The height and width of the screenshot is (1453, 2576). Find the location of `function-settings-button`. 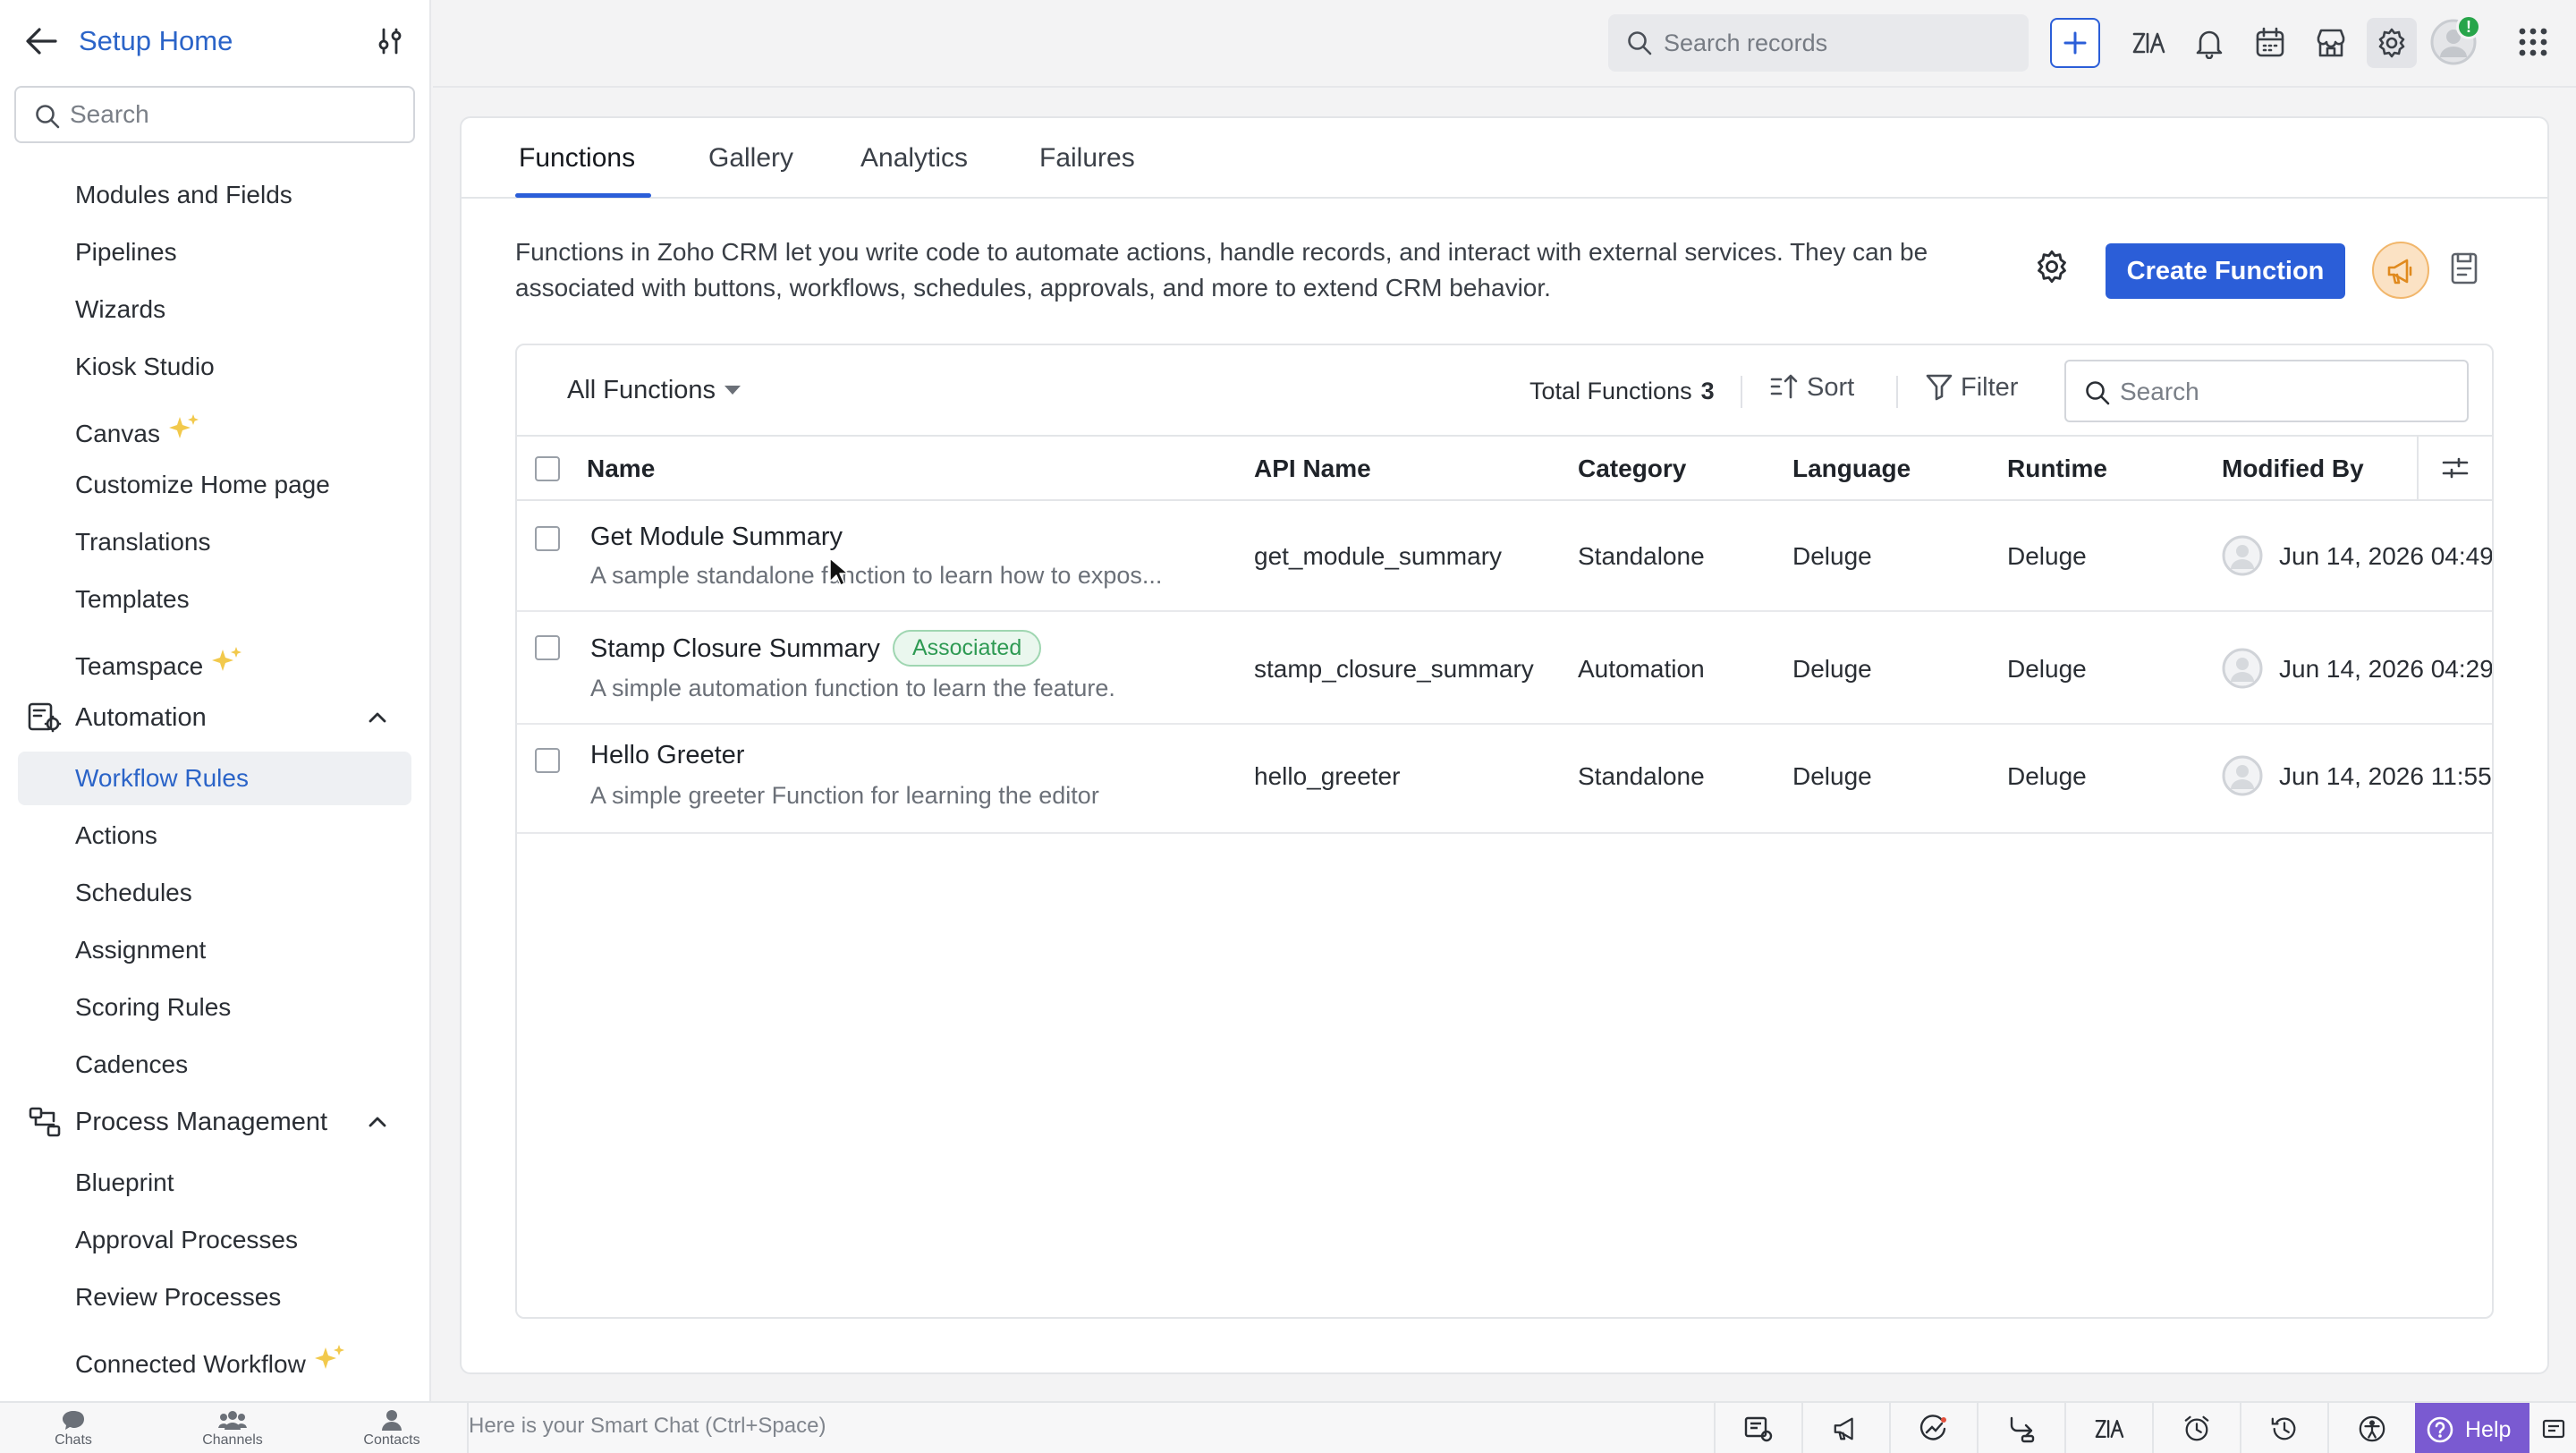

function-settings-button is located at coordinates (2055, 270).